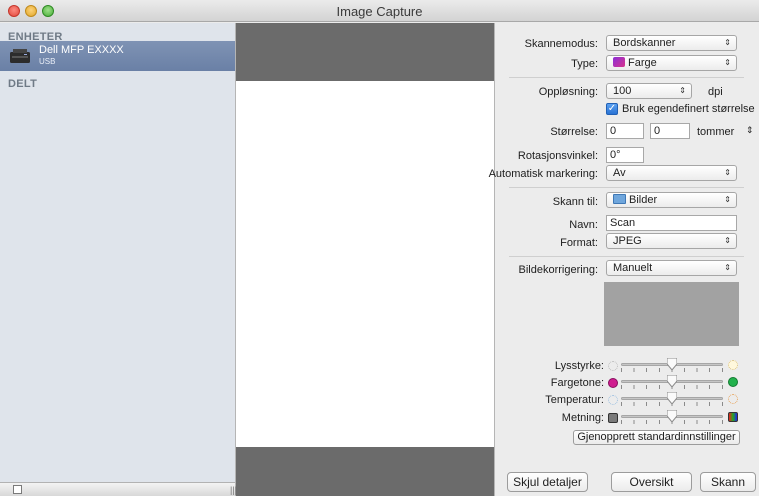 Image resolution: width=759 pixels, height=496 pixels. Describe the element at coordinates (583, 225) in the screenshot. I see `name-label: Navn:` at that location.